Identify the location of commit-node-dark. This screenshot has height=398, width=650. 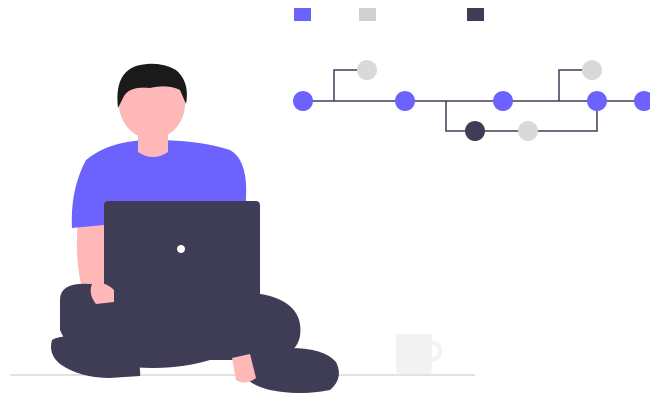
(475, 131).